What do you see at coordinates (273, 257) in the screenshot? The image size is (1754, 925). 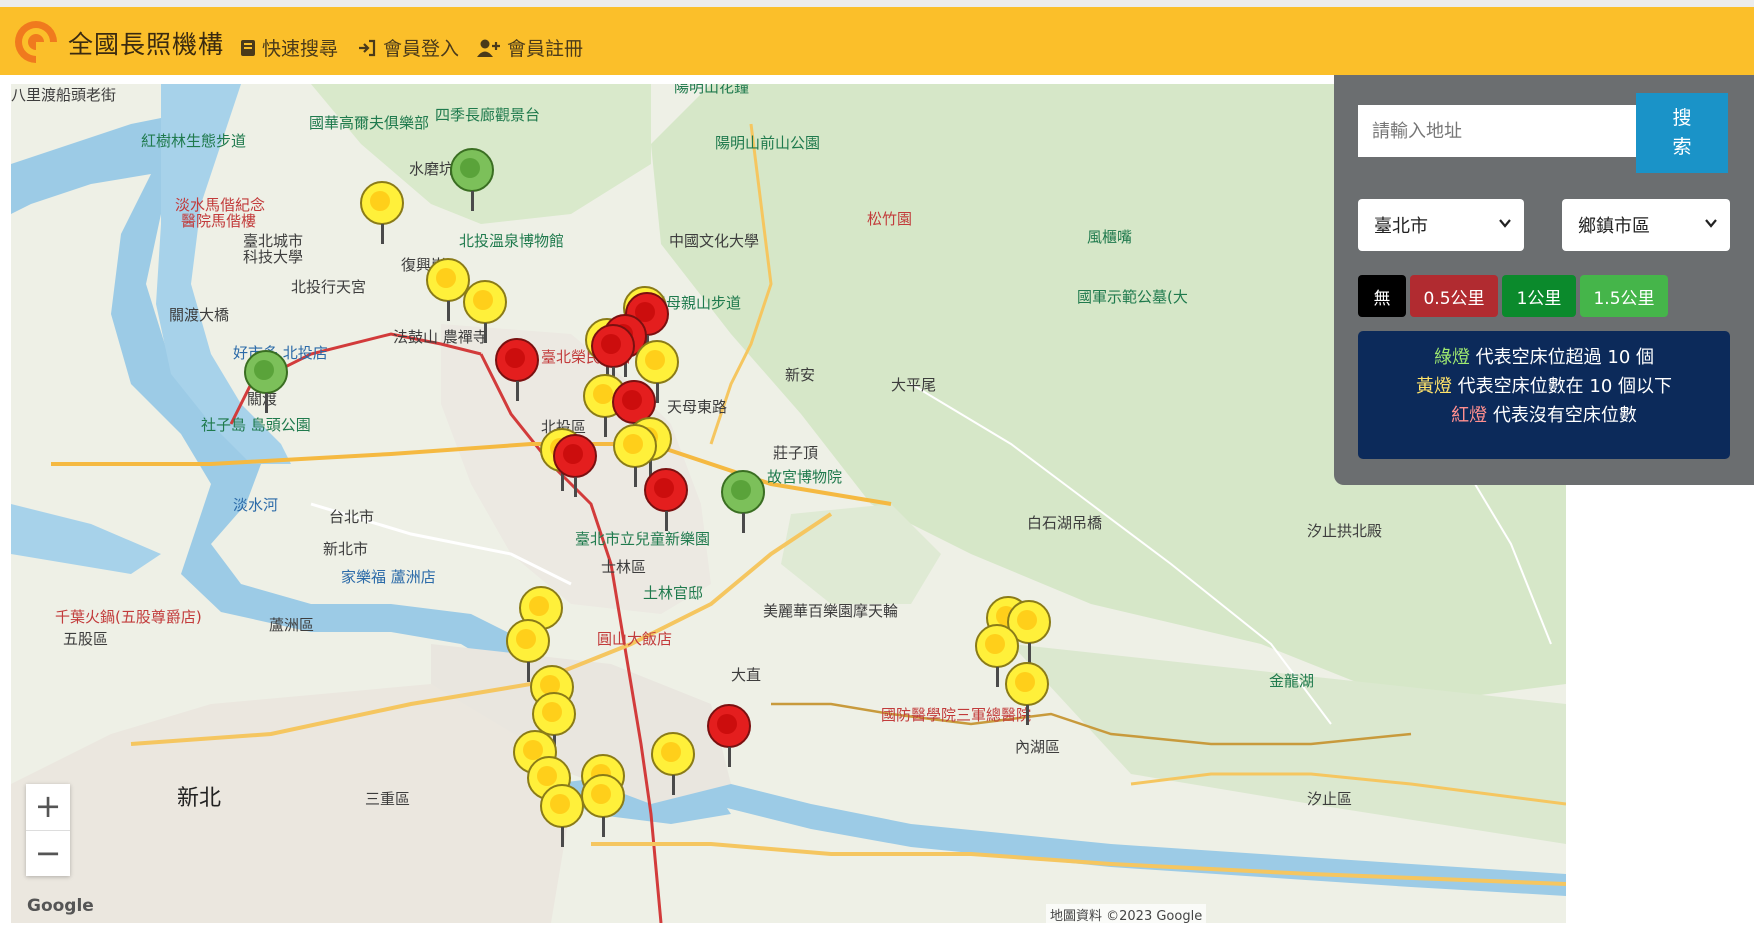 I see `map-label: 科技大學` at bounding box center [273, 257].